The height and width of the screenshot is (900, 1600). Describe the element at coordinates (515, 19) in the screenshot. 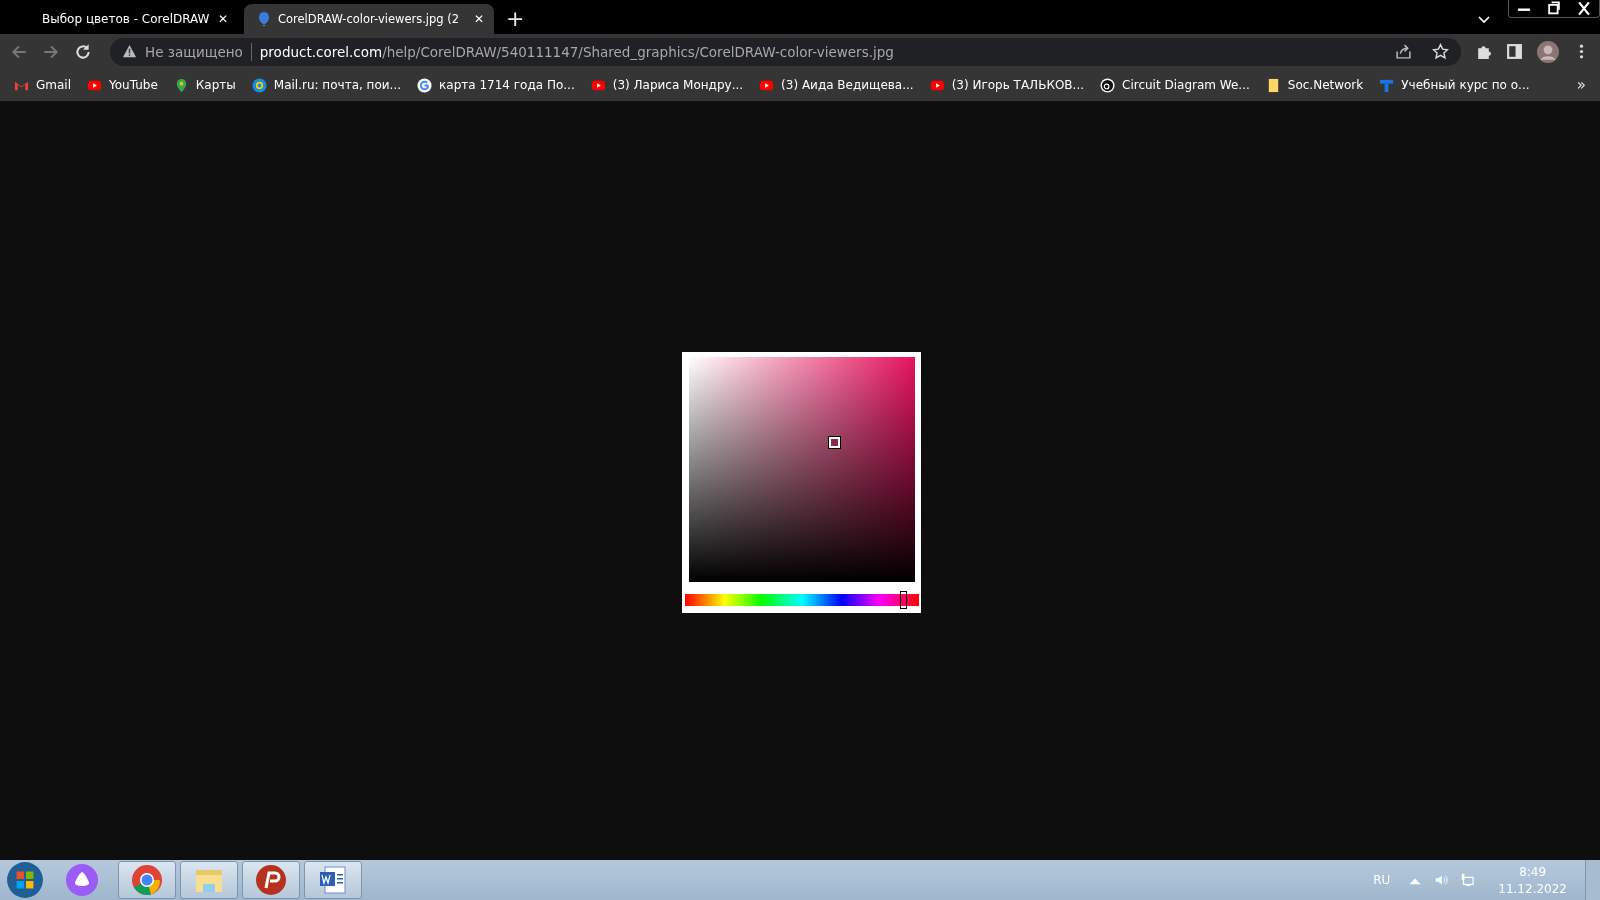

I see `new-tab-button: +` at that location.